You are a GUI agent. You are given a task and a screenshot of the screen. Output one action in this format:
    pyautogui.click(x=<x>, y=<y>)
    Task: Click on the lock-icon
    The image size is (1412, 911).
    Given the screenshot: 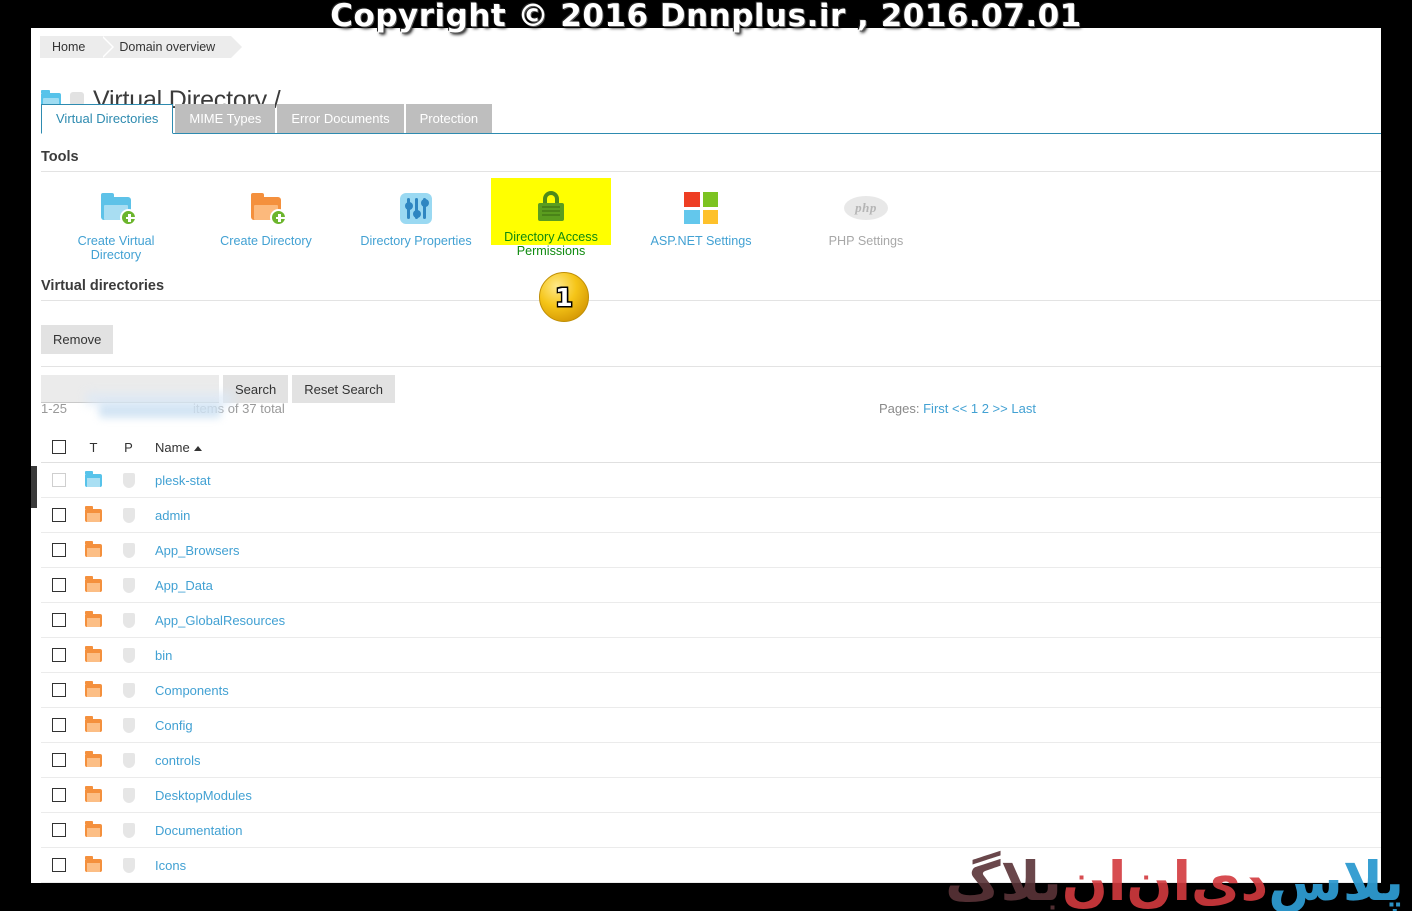 What is the action you would take?
    pyautogui.click(x=551, y=206)
    